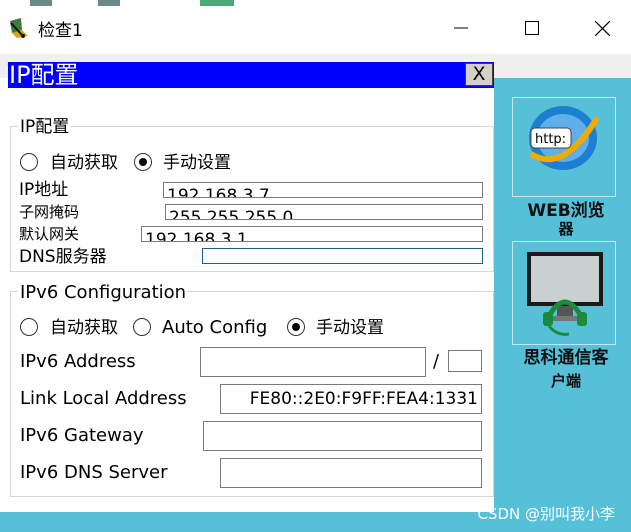  I want to click on web-browser-label: WEB浏览, so click(566, 211).